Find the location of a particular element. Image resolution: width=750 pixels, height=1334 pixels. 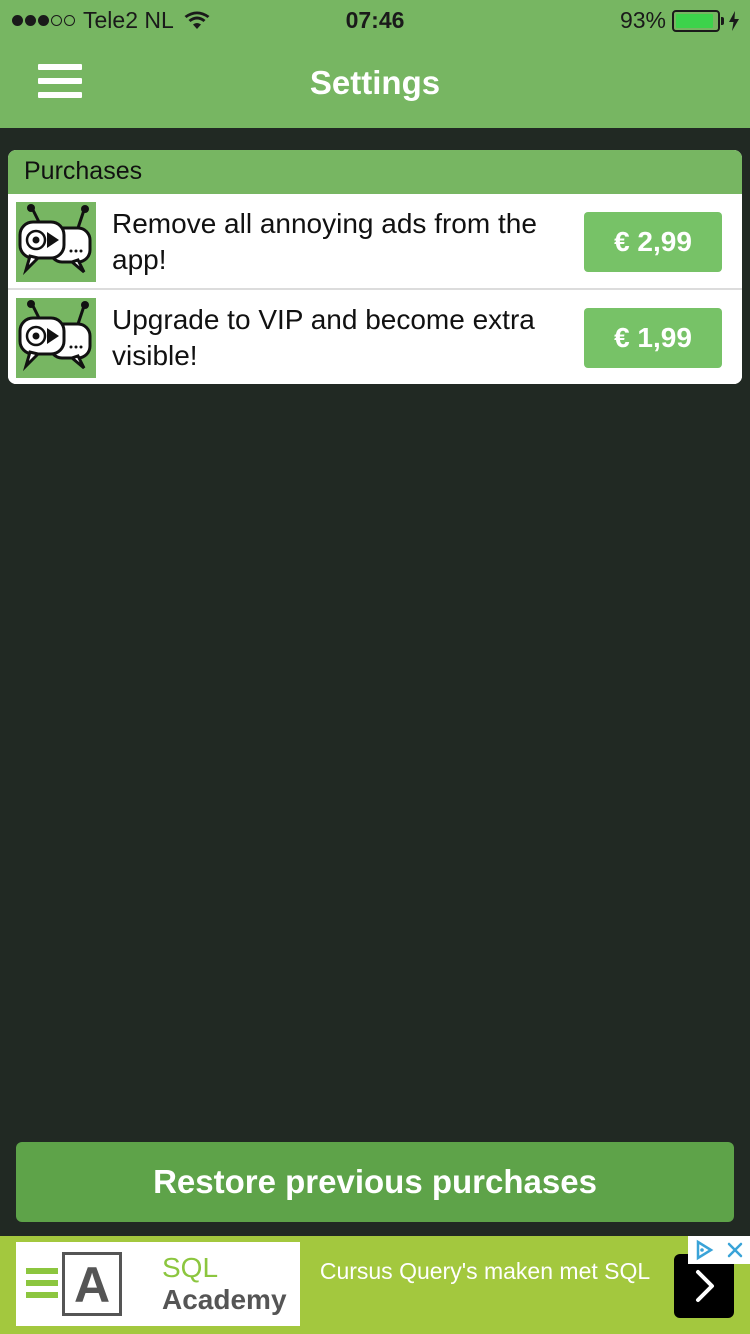

status-bar: Tele2 NL 07:46 93% is located at coordinates (375, 20).